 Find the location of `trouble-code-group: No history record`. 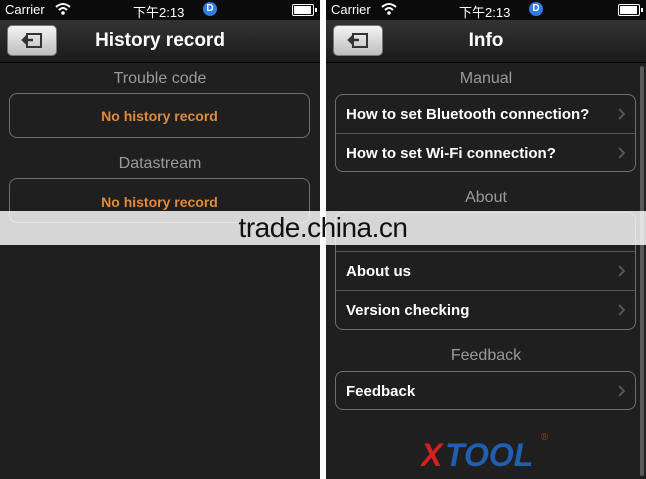

trouble-code-group: No history record is located at coordinates (159, 115).